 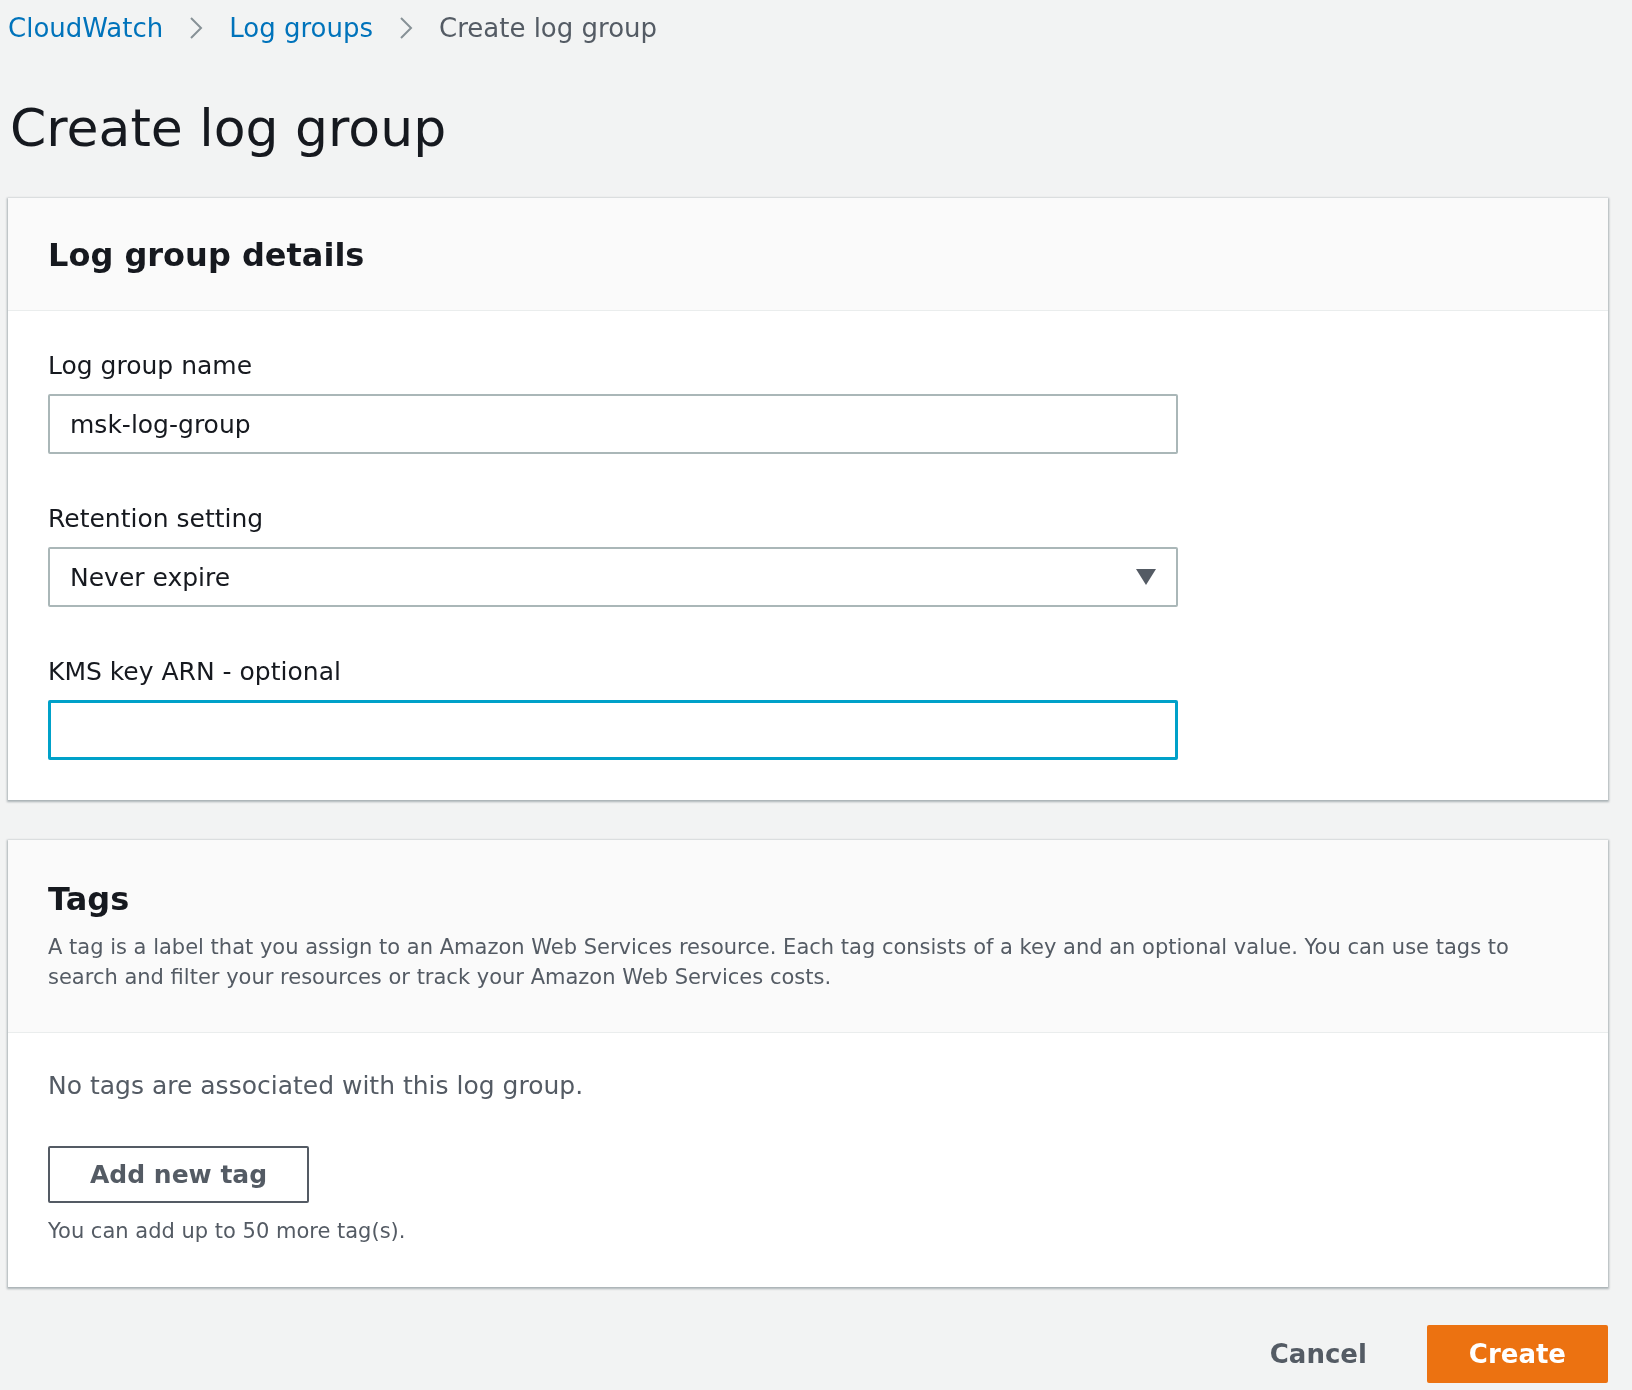 What do you see at coordinates (179, 1174) in the screenshot?
I see `add-tag-button: Add new tag` at bounding box center [179, 1174].